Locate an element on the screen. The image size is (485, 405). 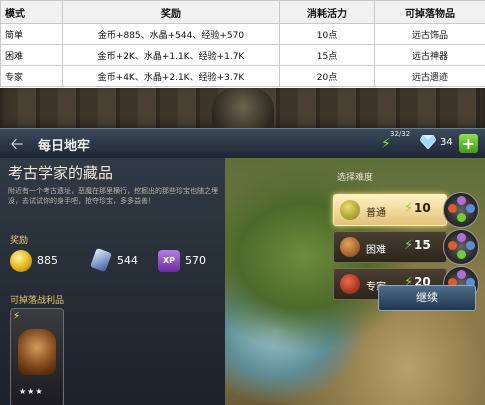
continue-button: 继续 is located at coordinates (427, 298).